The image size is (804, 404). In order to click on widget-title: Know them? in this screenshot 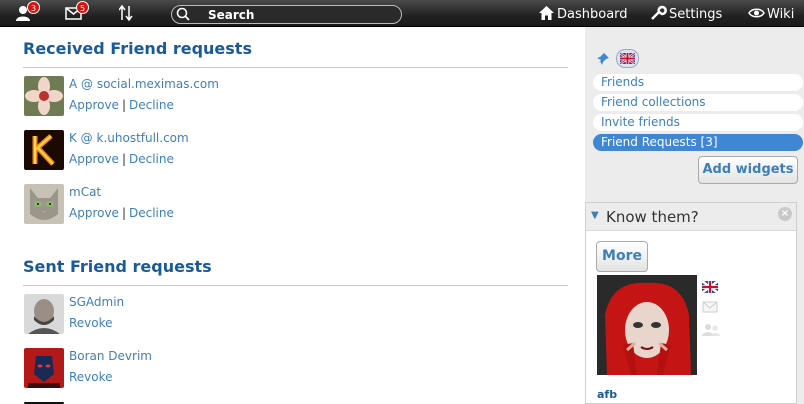, I will do `click(652, 217)`.